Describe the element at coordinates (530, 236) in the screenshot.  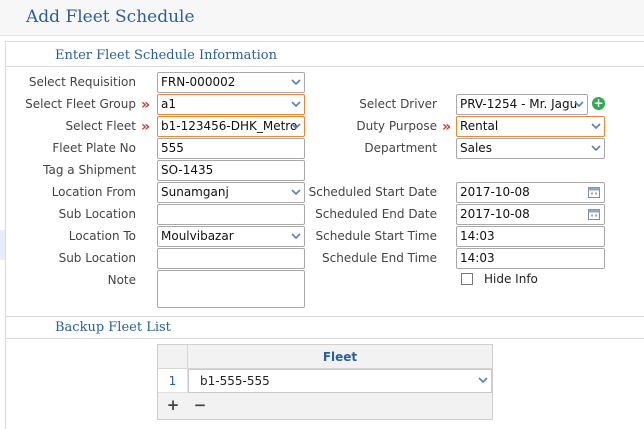
I see `start-time-input: 14:03` at that location.